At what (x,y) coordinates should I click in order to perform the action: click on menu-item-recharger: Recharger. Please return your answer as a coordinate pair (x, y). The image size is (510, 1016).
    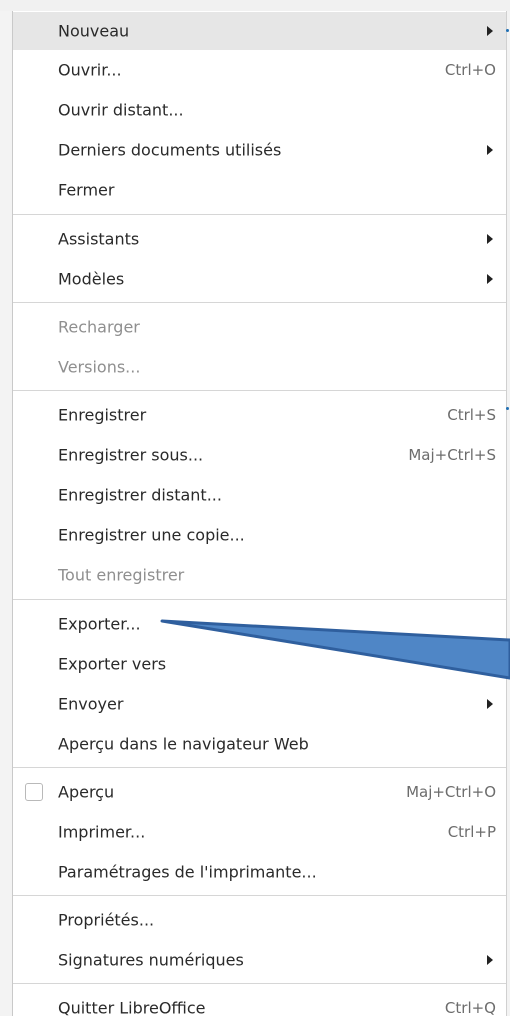
    Looking at the image, I should click on (259, 327).